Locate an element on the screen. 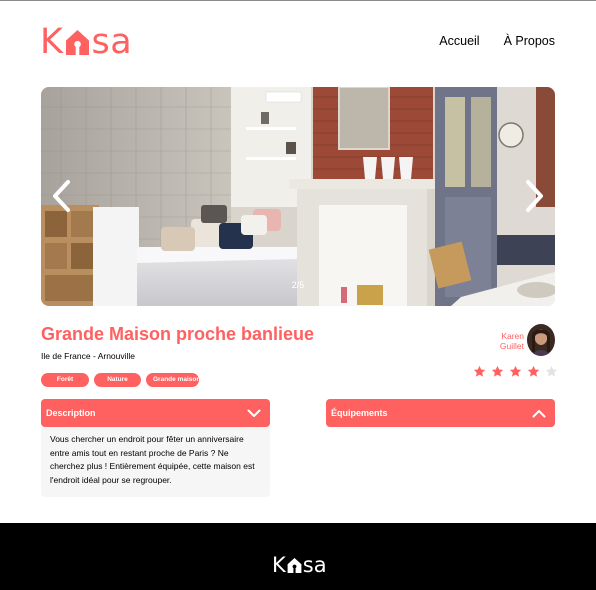  host-last-name: Guillet is located at coordinates (511, 346).